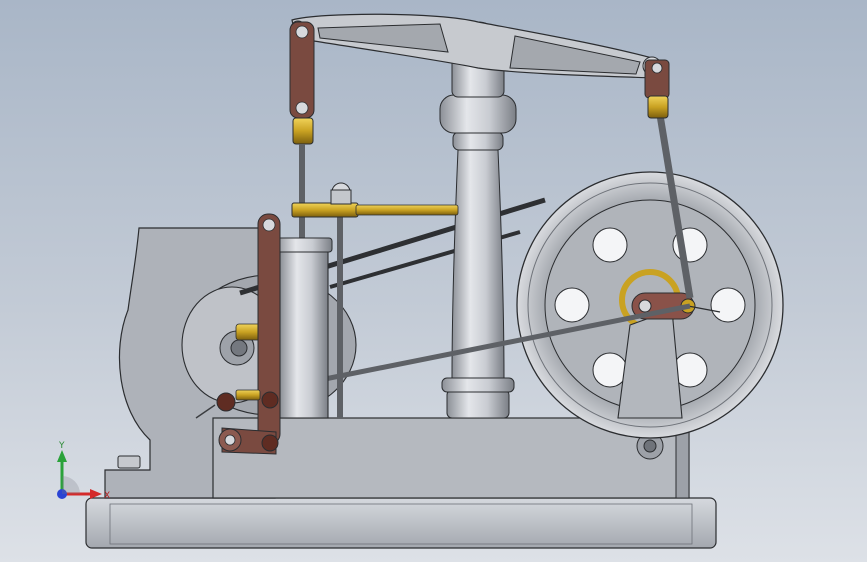 The height and width of the screenshot is (562, 867). I want to click on x-axis-arrowhead, so click(96, 494).